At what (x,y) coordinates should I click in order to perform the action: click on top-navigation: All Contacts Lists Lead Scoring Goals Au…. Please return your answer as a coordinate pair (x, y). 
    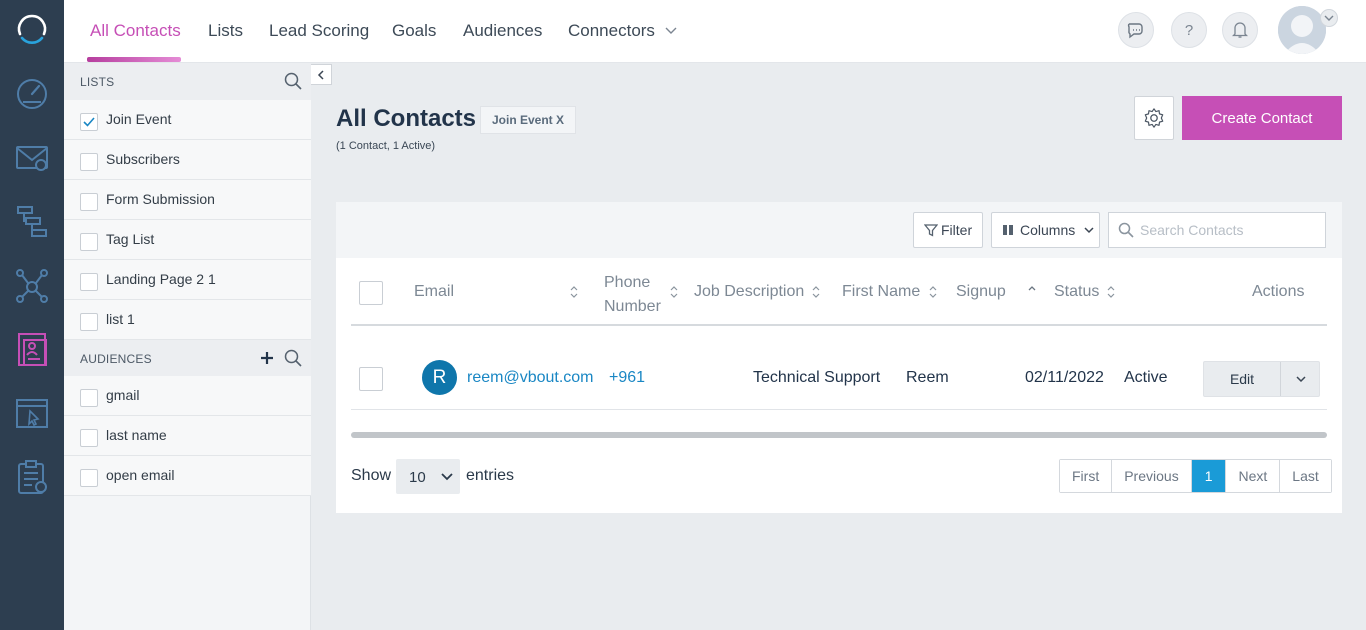
    Looking at the image, I should click on (715, 31).